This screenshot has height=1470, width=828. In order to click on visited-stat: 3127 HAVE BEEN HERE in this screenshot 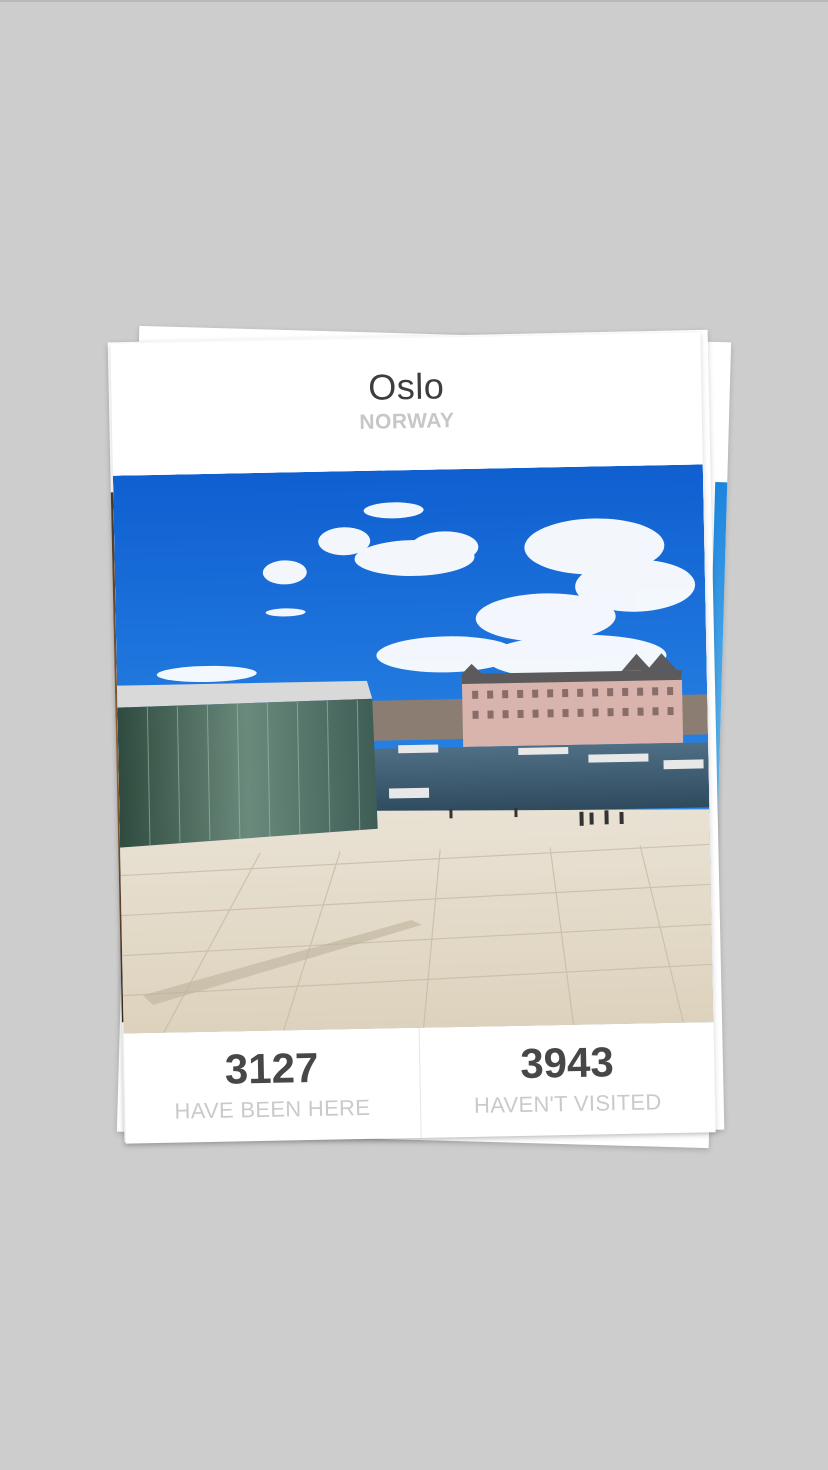, I will do `click(272, 1086)`.